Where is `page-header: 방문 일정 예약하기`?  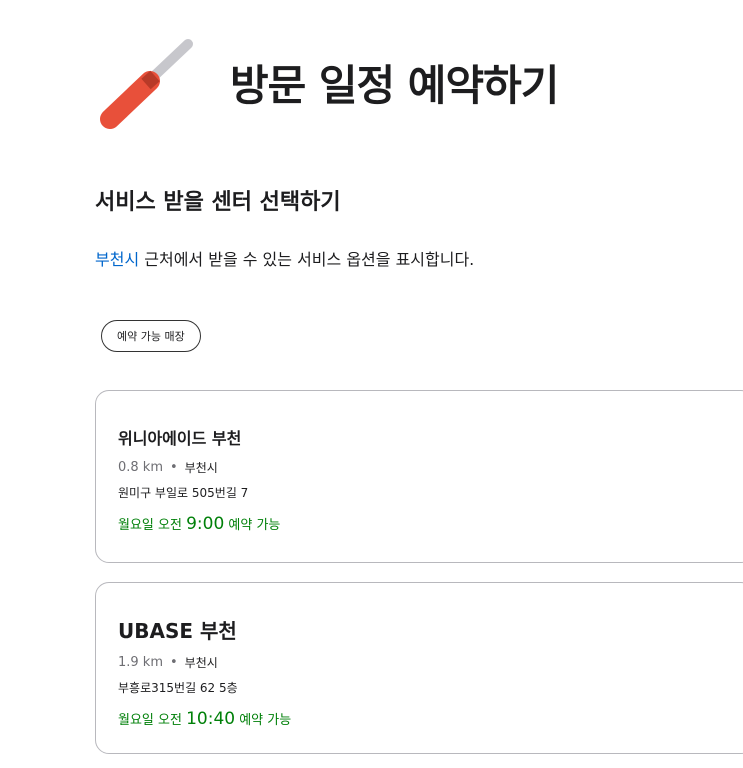 page-header: 방문 일정 예약하기 is located at coordinates (329, 82).